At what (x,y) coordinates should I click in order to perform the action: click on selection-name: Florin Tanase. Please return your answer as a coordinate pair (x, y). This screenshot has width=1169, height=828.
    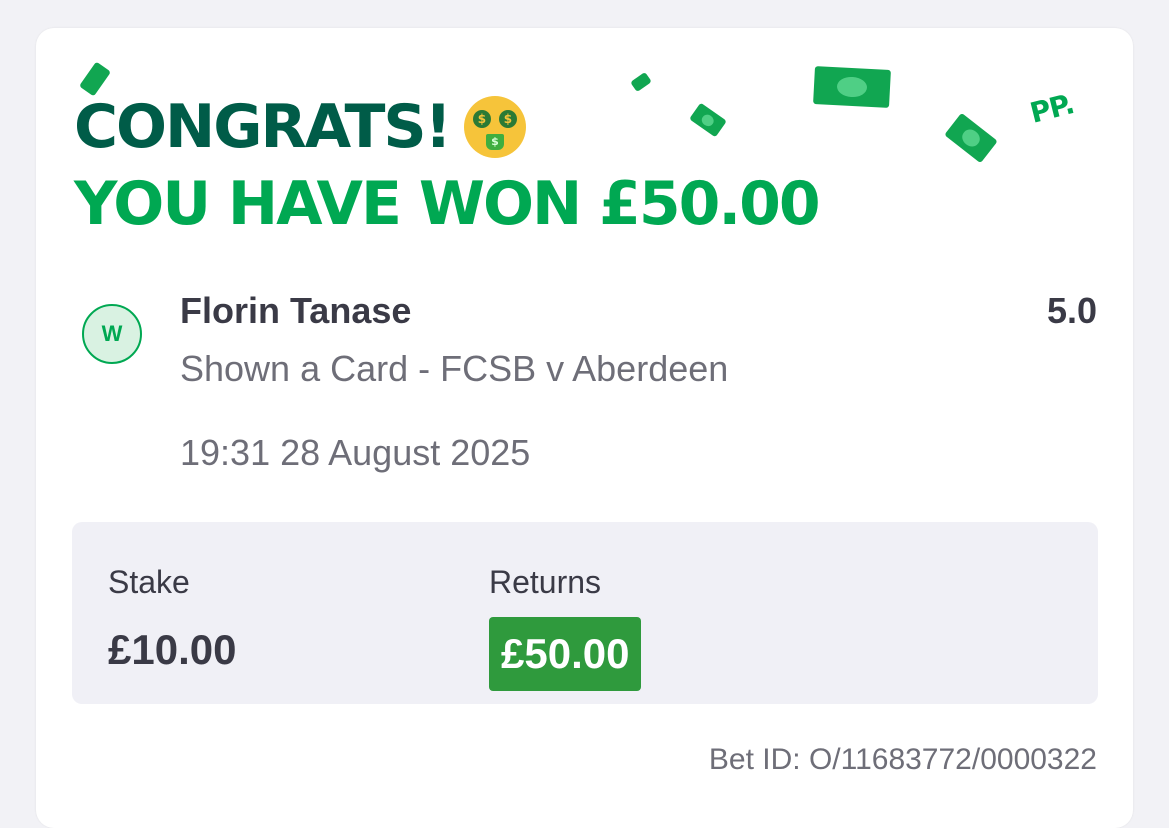
    Looking at the image, I should click on (296, 310).